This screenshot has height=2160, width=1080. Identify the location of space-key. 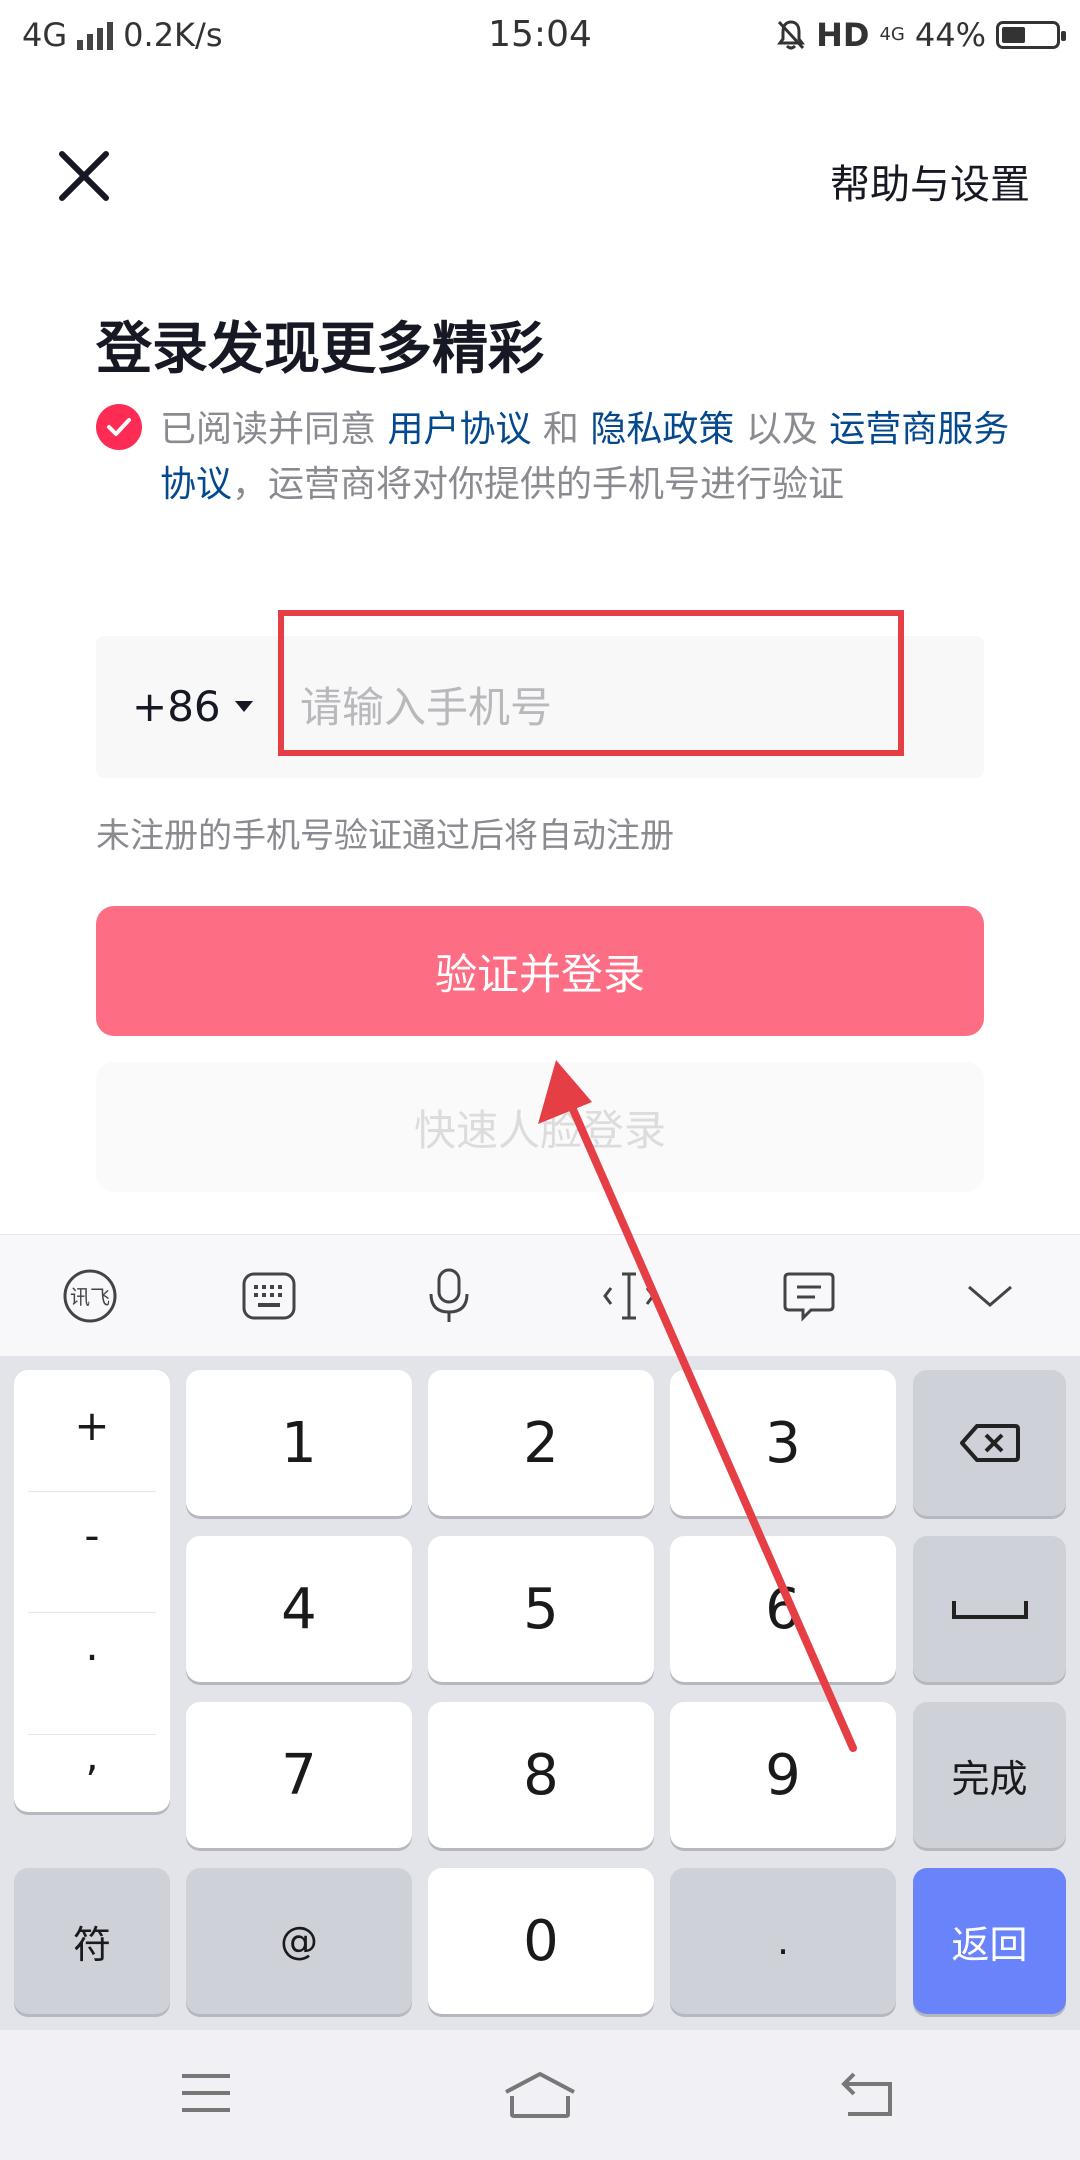
(989, 1609).